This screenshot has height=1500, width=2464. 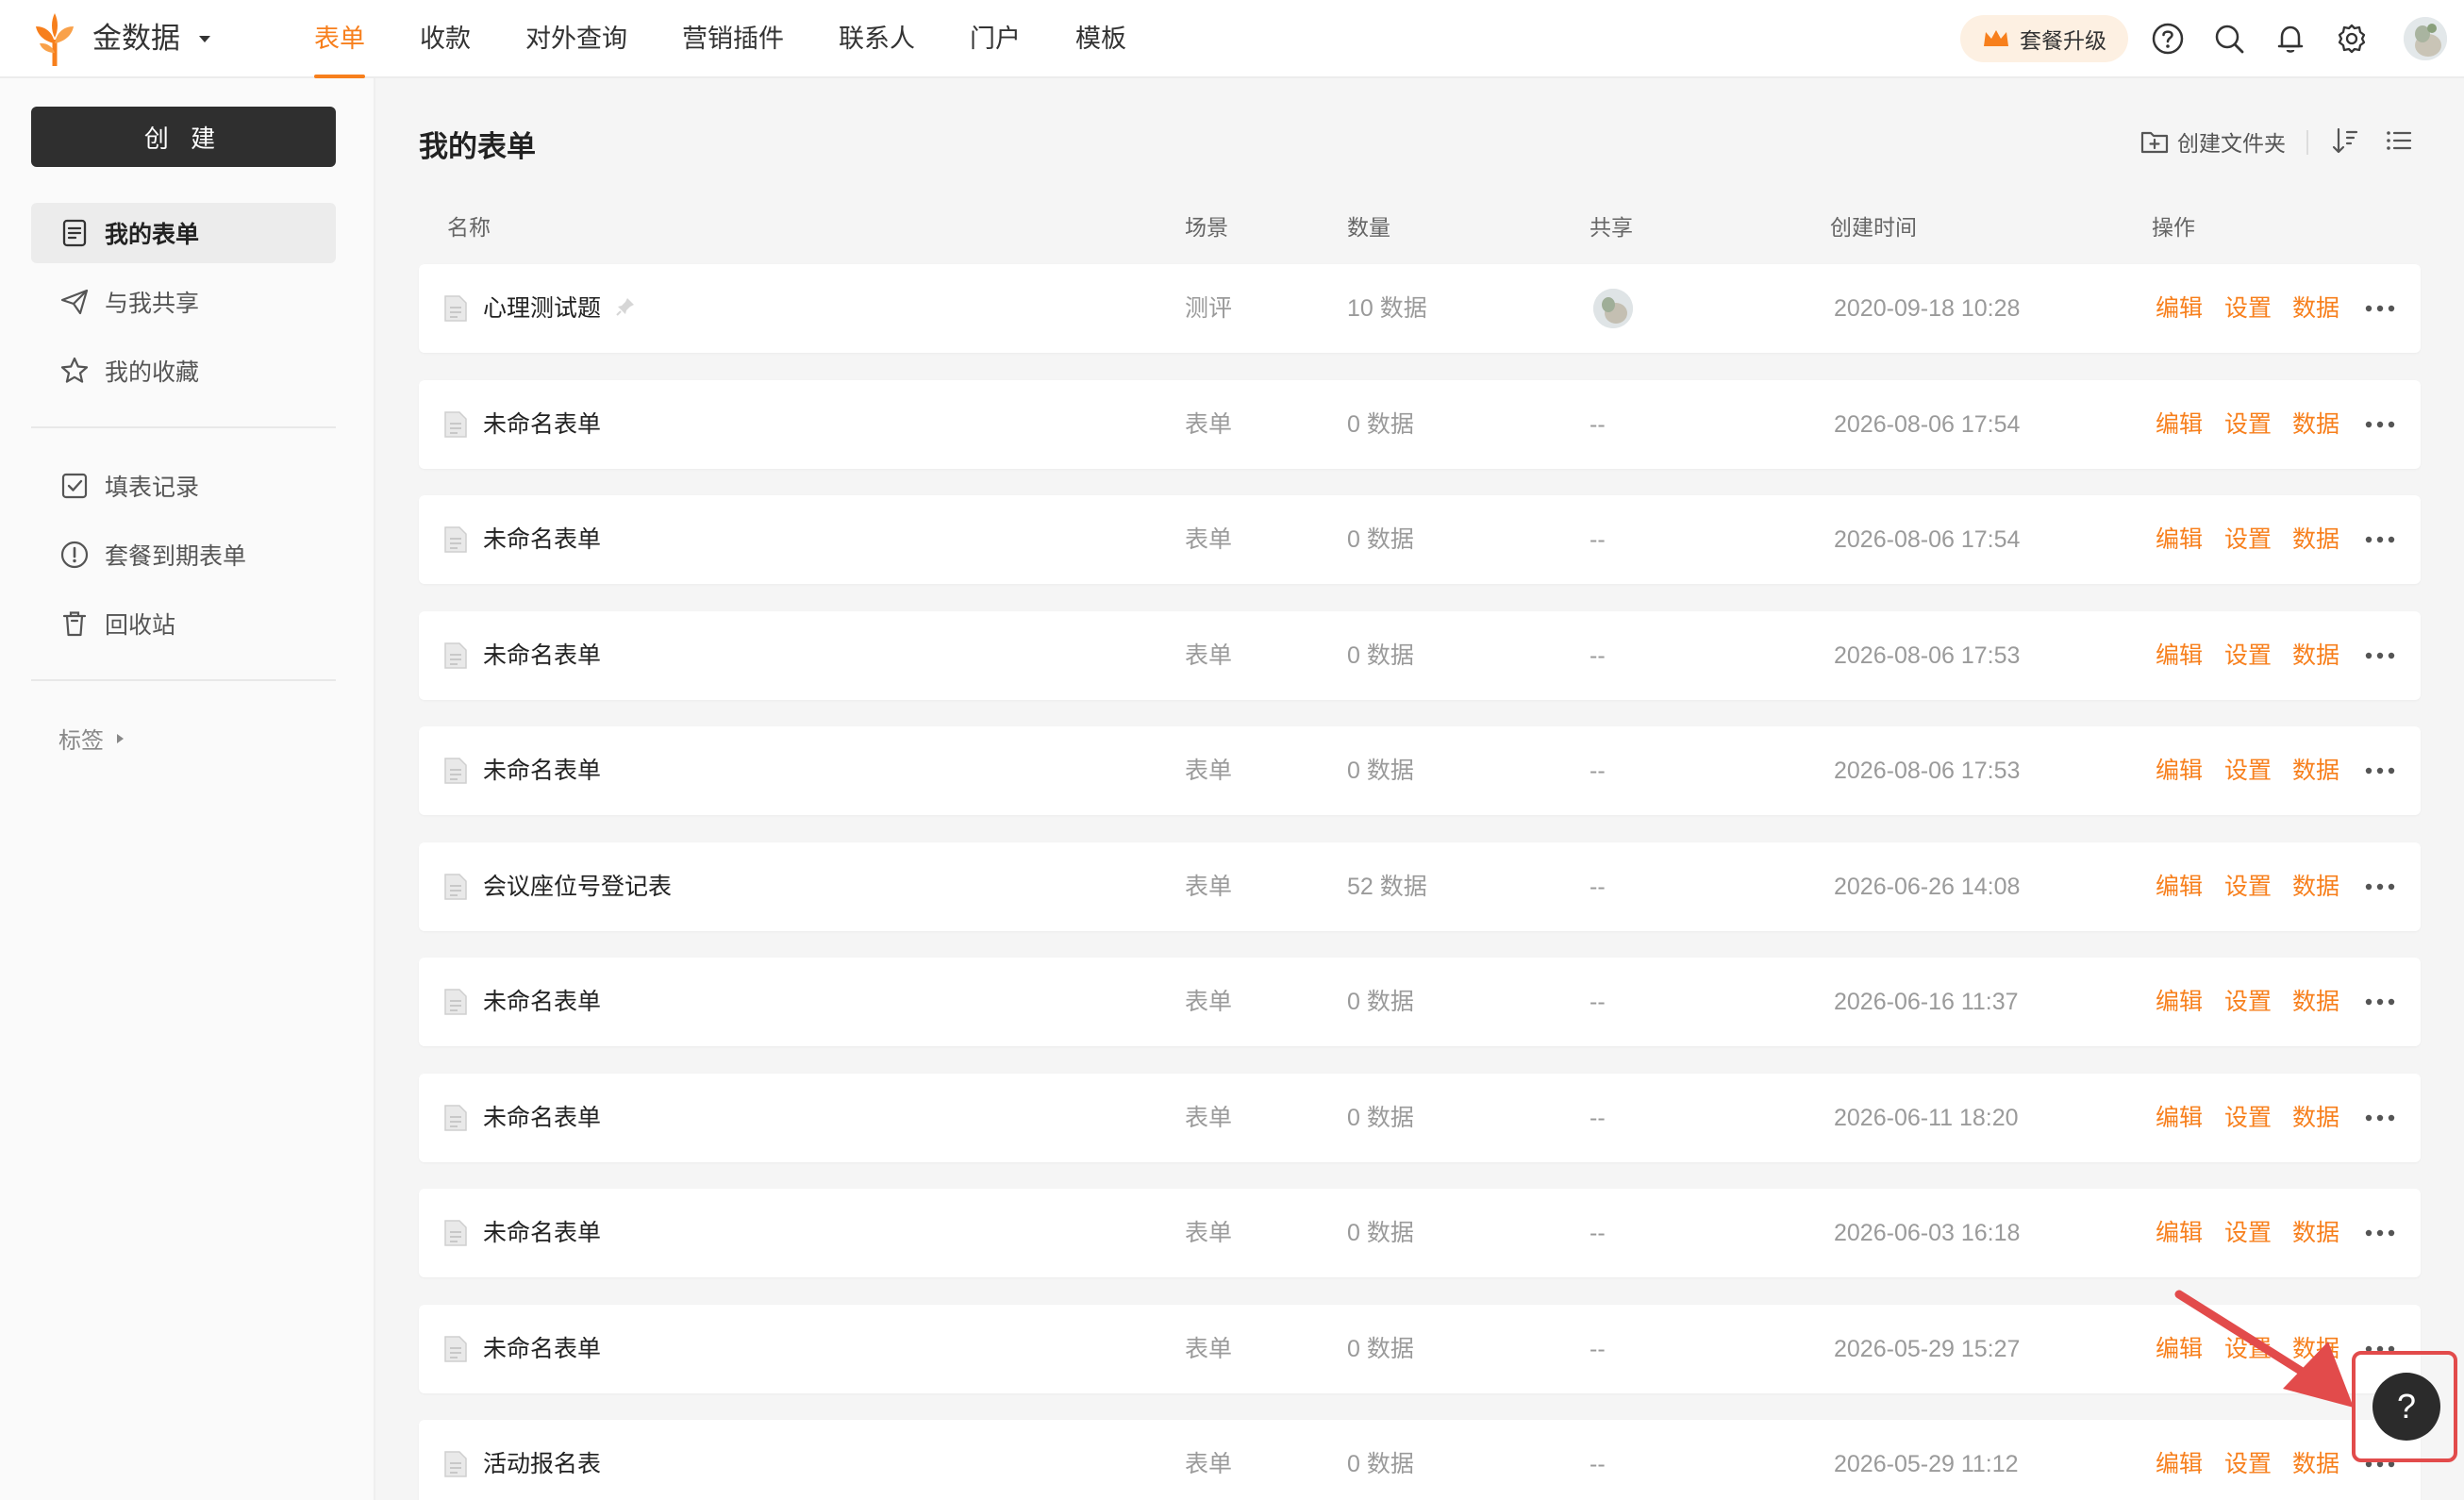 I want to click on nav-forms: 表单, so click(x=340, y=39).